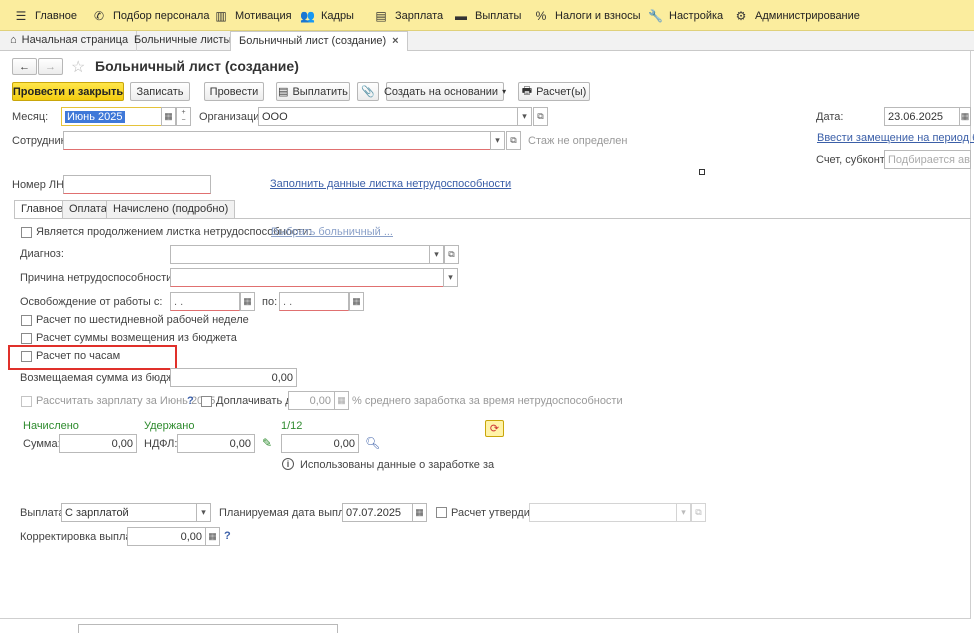 The height and width of the screenshot is (633, 974). I want to click on reason-input, so click(307, 277).